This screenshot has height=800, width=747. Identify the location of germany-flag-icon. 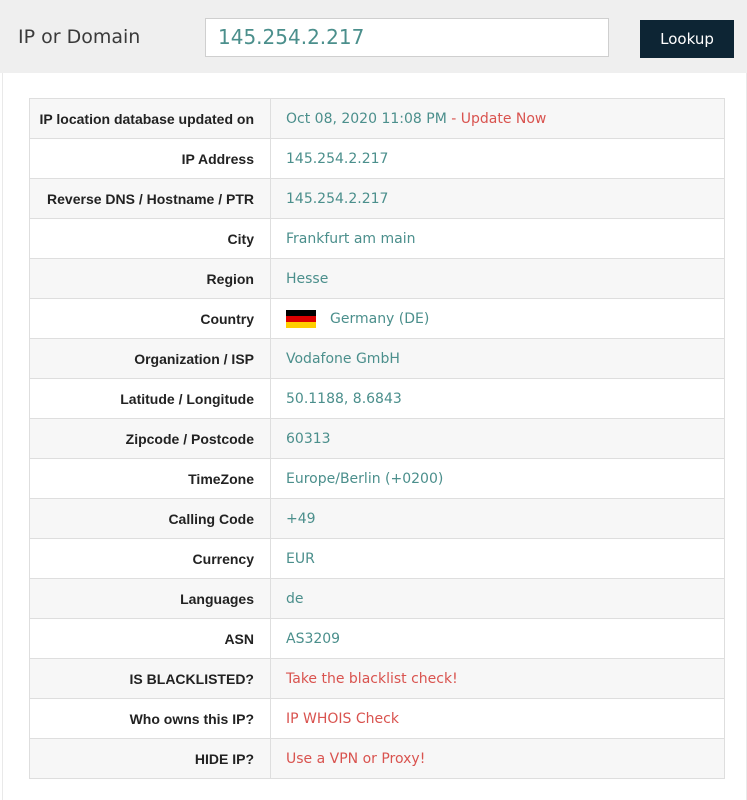
(301, 318).